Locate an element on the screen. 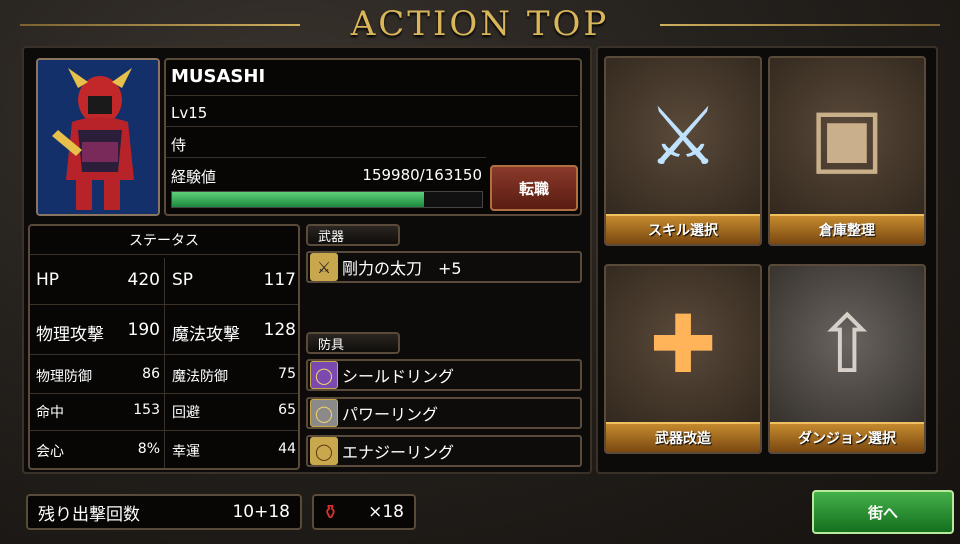 The width and height of the screenshot is (960, 544). mdef-value: 75 is located at coordinates (287, 374).